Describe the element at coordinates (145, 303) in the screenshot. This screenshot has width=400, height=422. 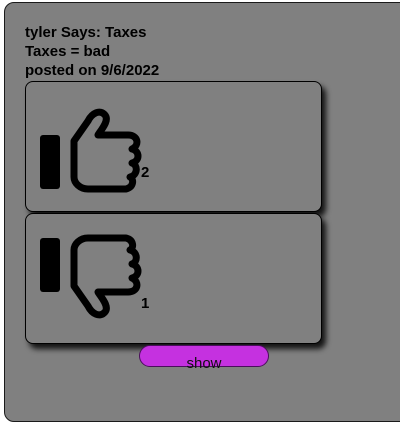
I see `downvote-count: 1` at that location.